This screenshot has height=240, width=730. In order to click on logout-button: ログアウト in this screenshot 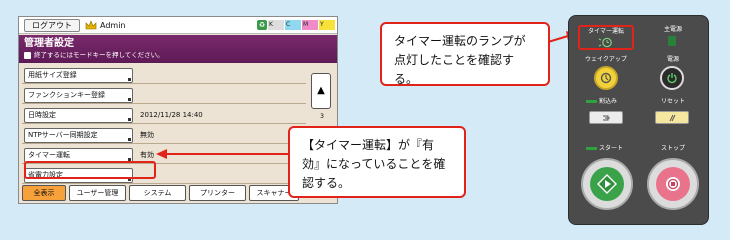, I will do `click(52, 25)`.